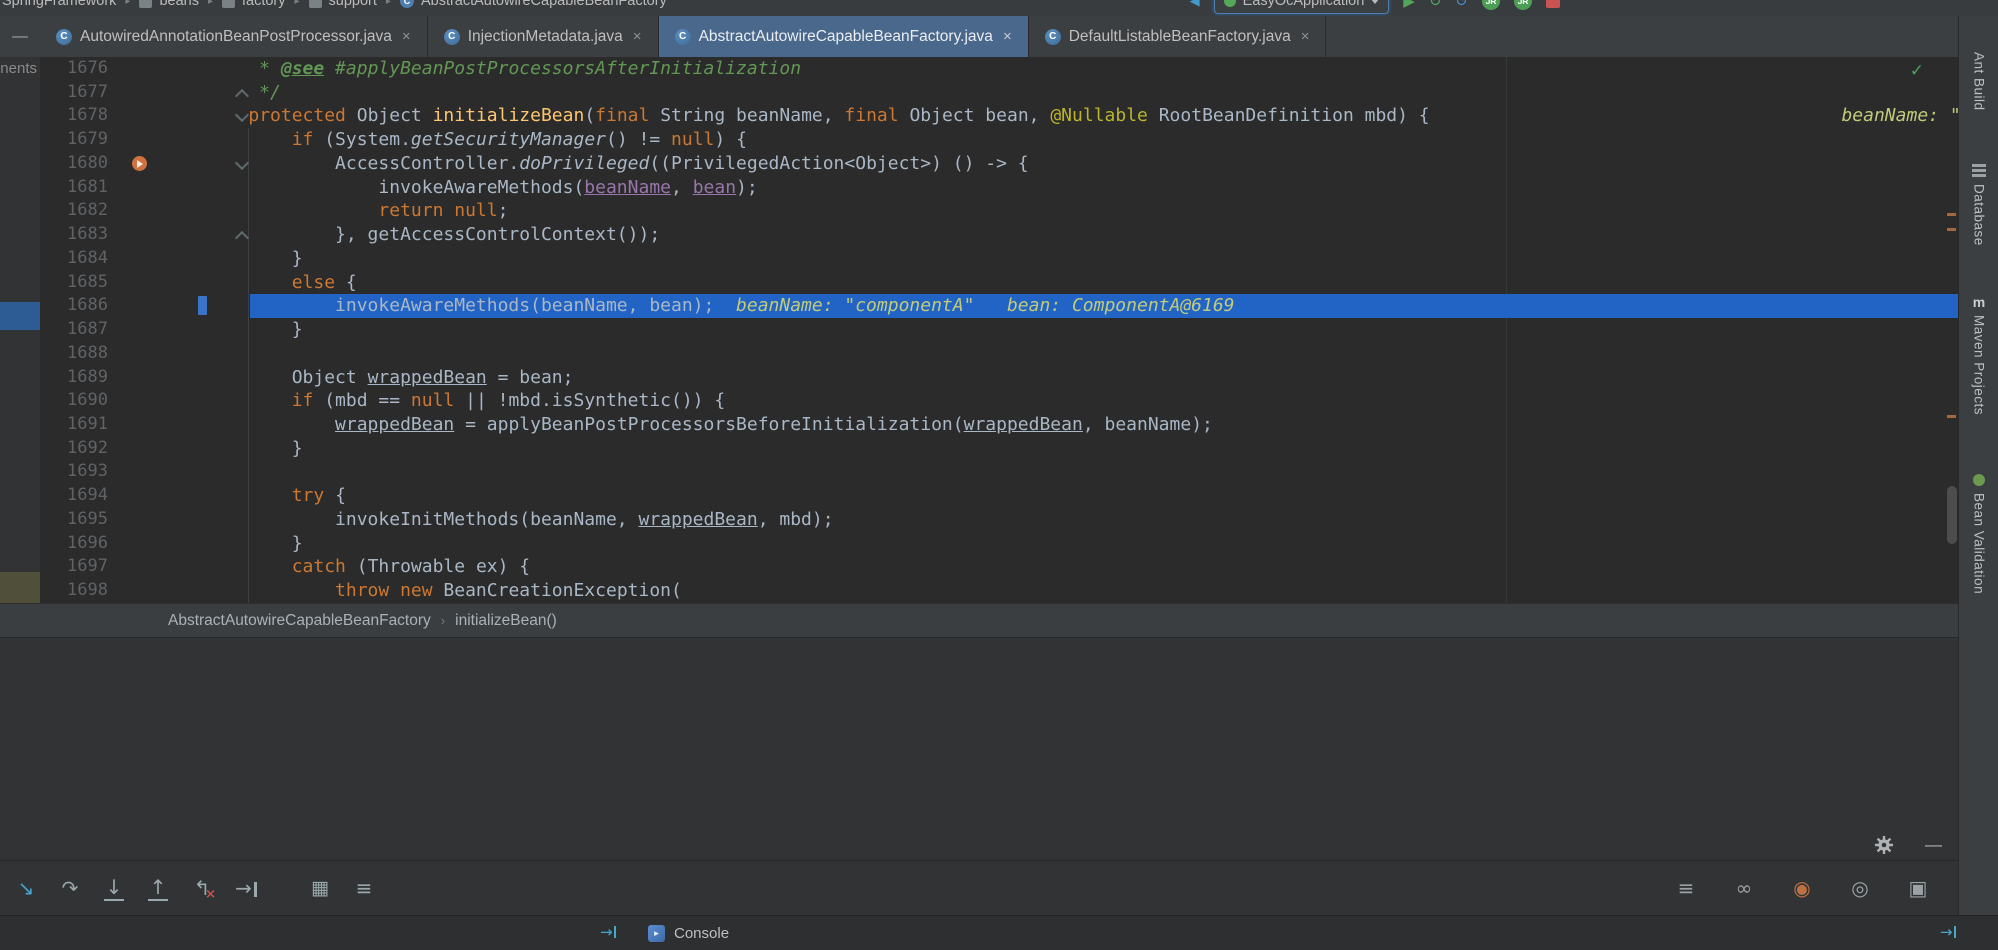 The image size is (1998, 950). Describe the element at coordinates (74, 401) in the screenshot. I see `line-number: 1690` at that location.